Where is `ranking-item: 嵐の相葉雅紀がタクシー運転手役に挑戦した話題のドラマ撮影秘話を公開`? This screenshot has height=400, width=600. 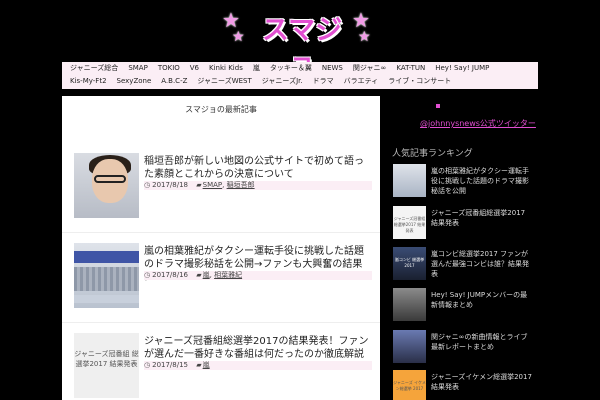 ranking-item: 嵐の相葉雅紀がタクシー運転手役に挑戦した話題のドラマ撮影秘話を公開 is located at coordinates (463, 181).